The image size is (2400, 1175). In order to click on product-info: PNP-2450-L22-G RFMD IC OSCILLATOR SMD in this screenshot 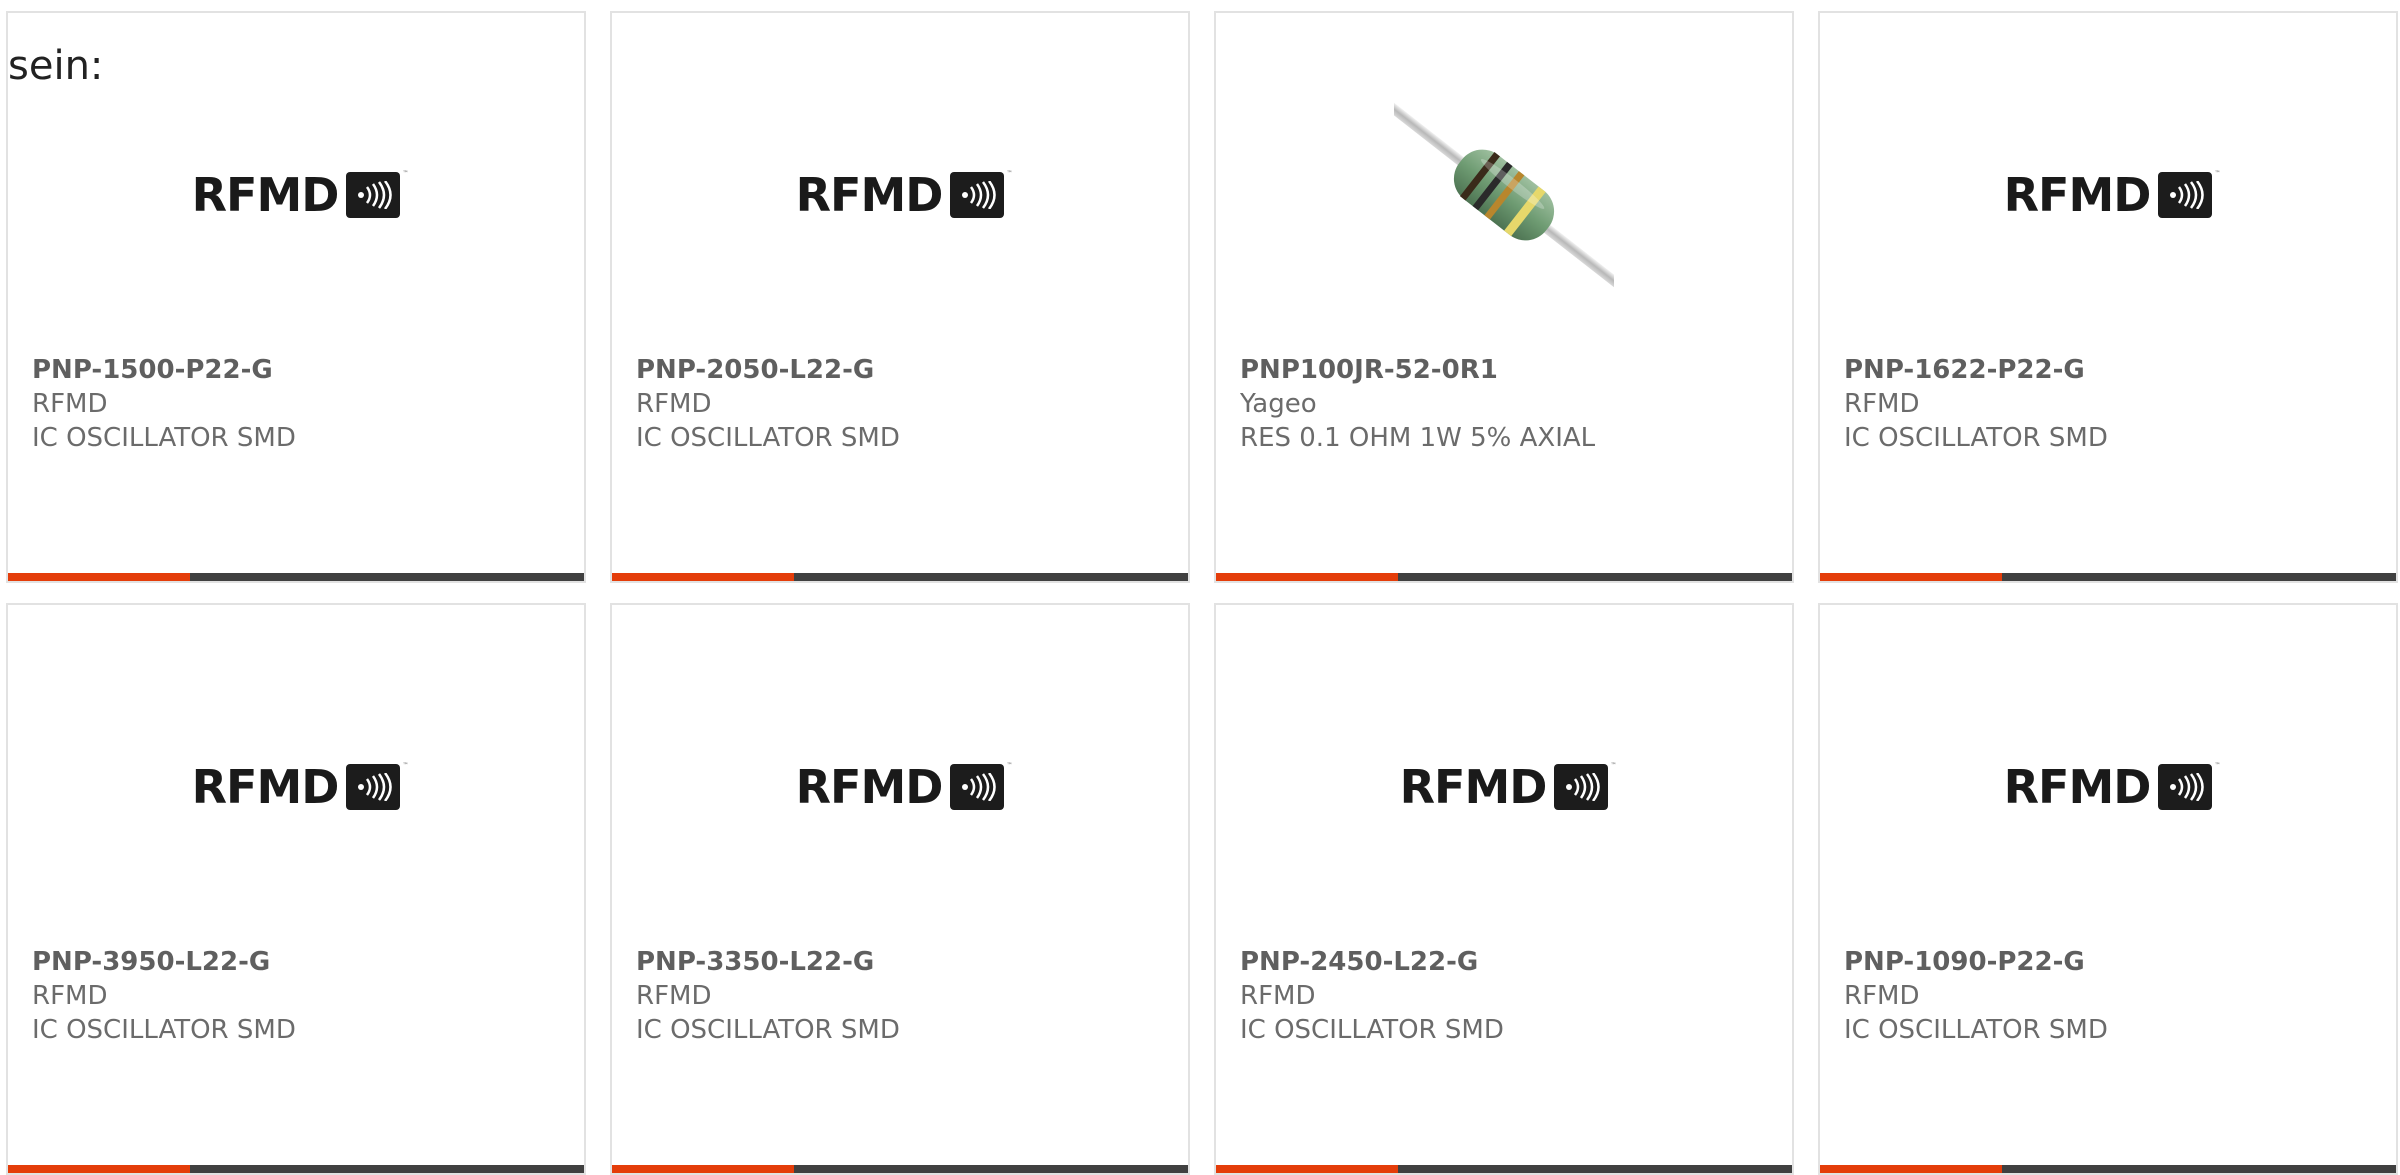, I will do `click(1372, 996)`.